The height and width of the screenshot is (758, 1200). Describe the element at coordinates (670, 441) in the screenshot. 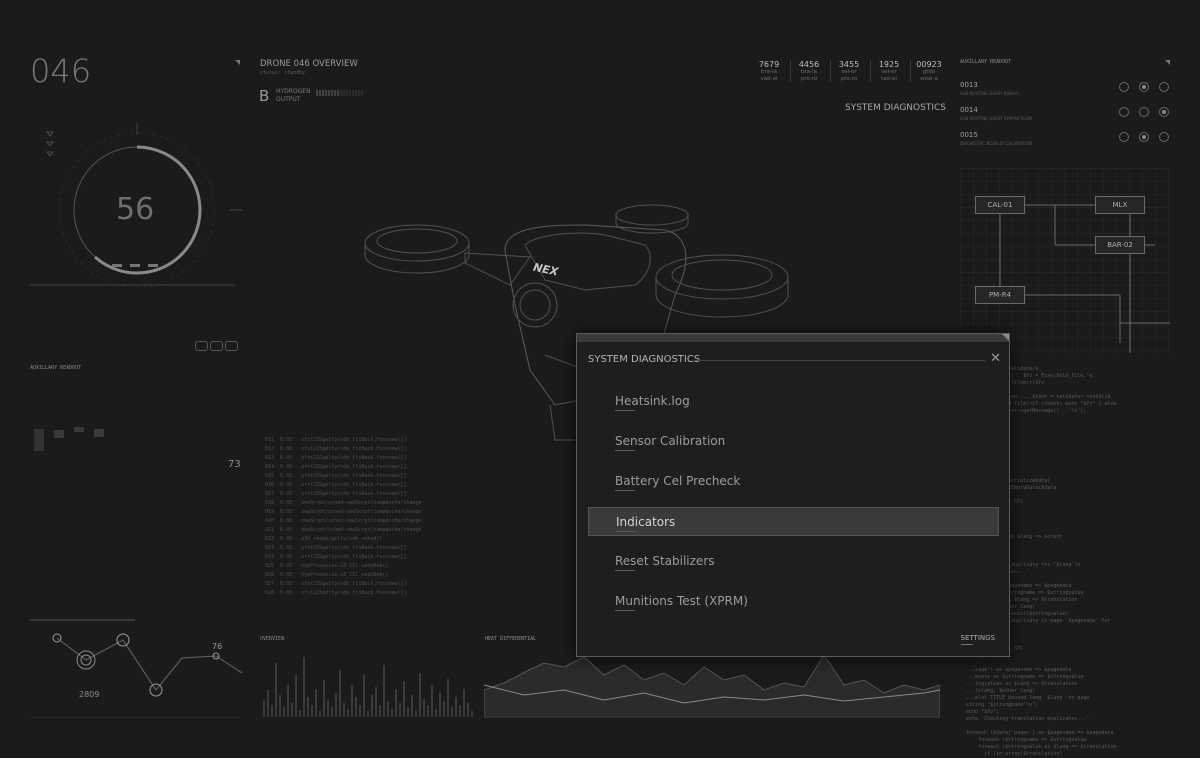

I see `menu-item-label: Sensor Calibration` at that location.